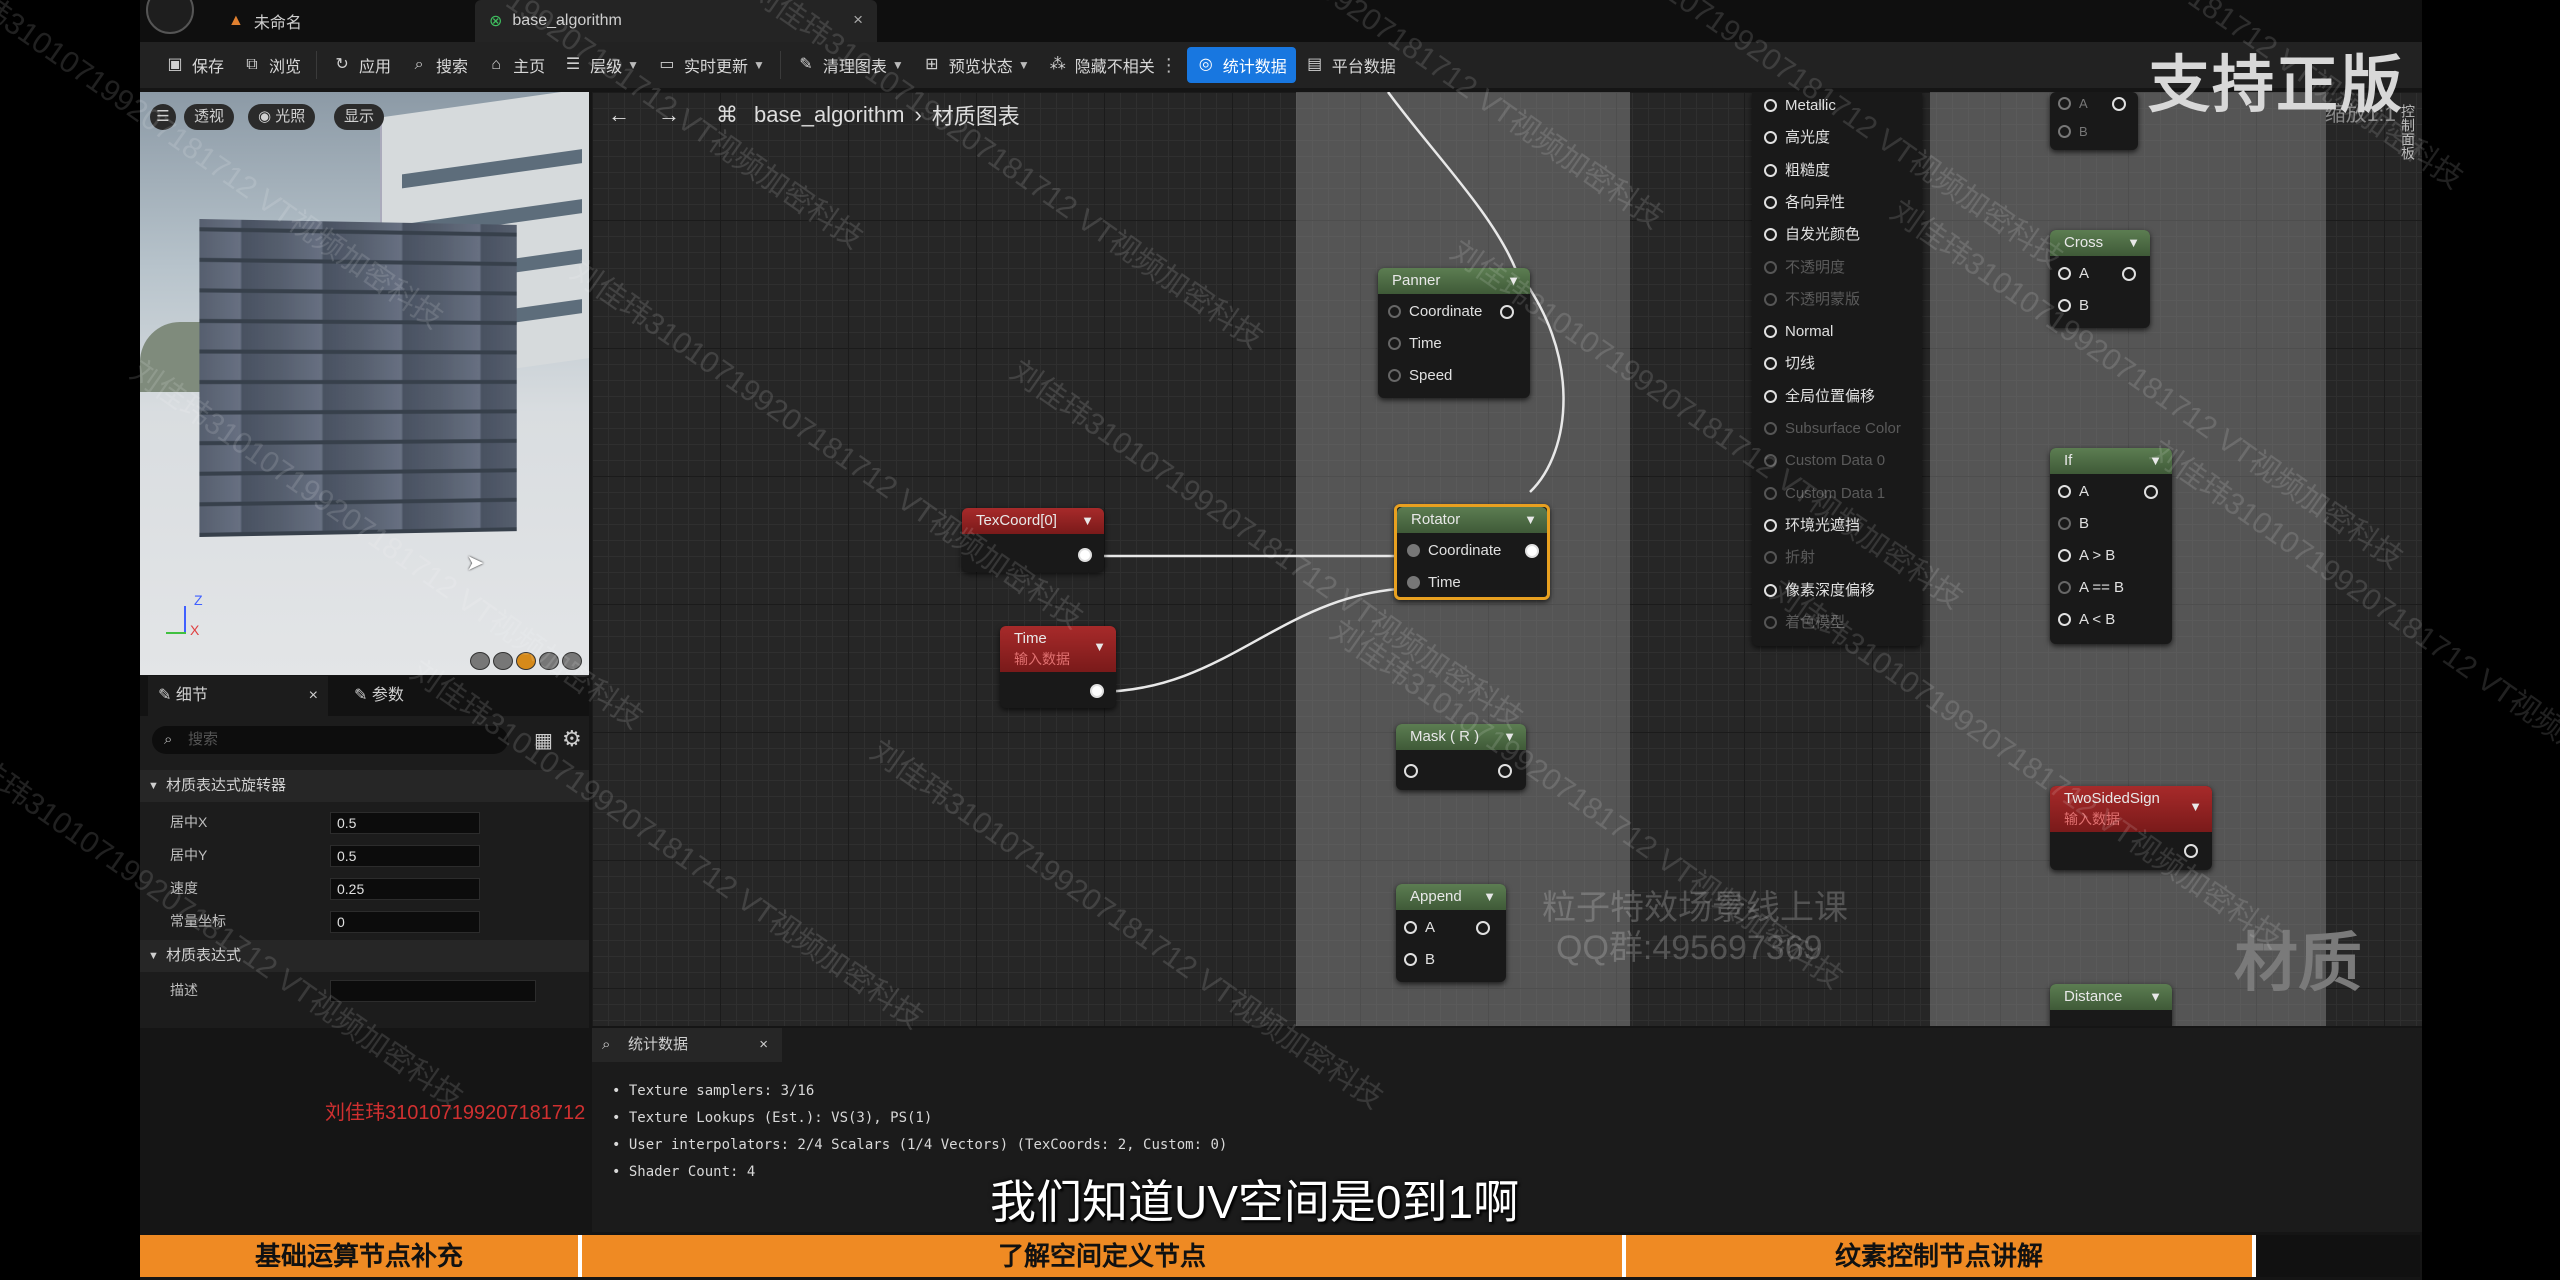 The height and width of the screenshot is (1280, 2560). Describe the element at coordinates (1454, 333) in the screenshot. I see `node-panner: Panner ▼ Coordinate Time Speed` at that location.